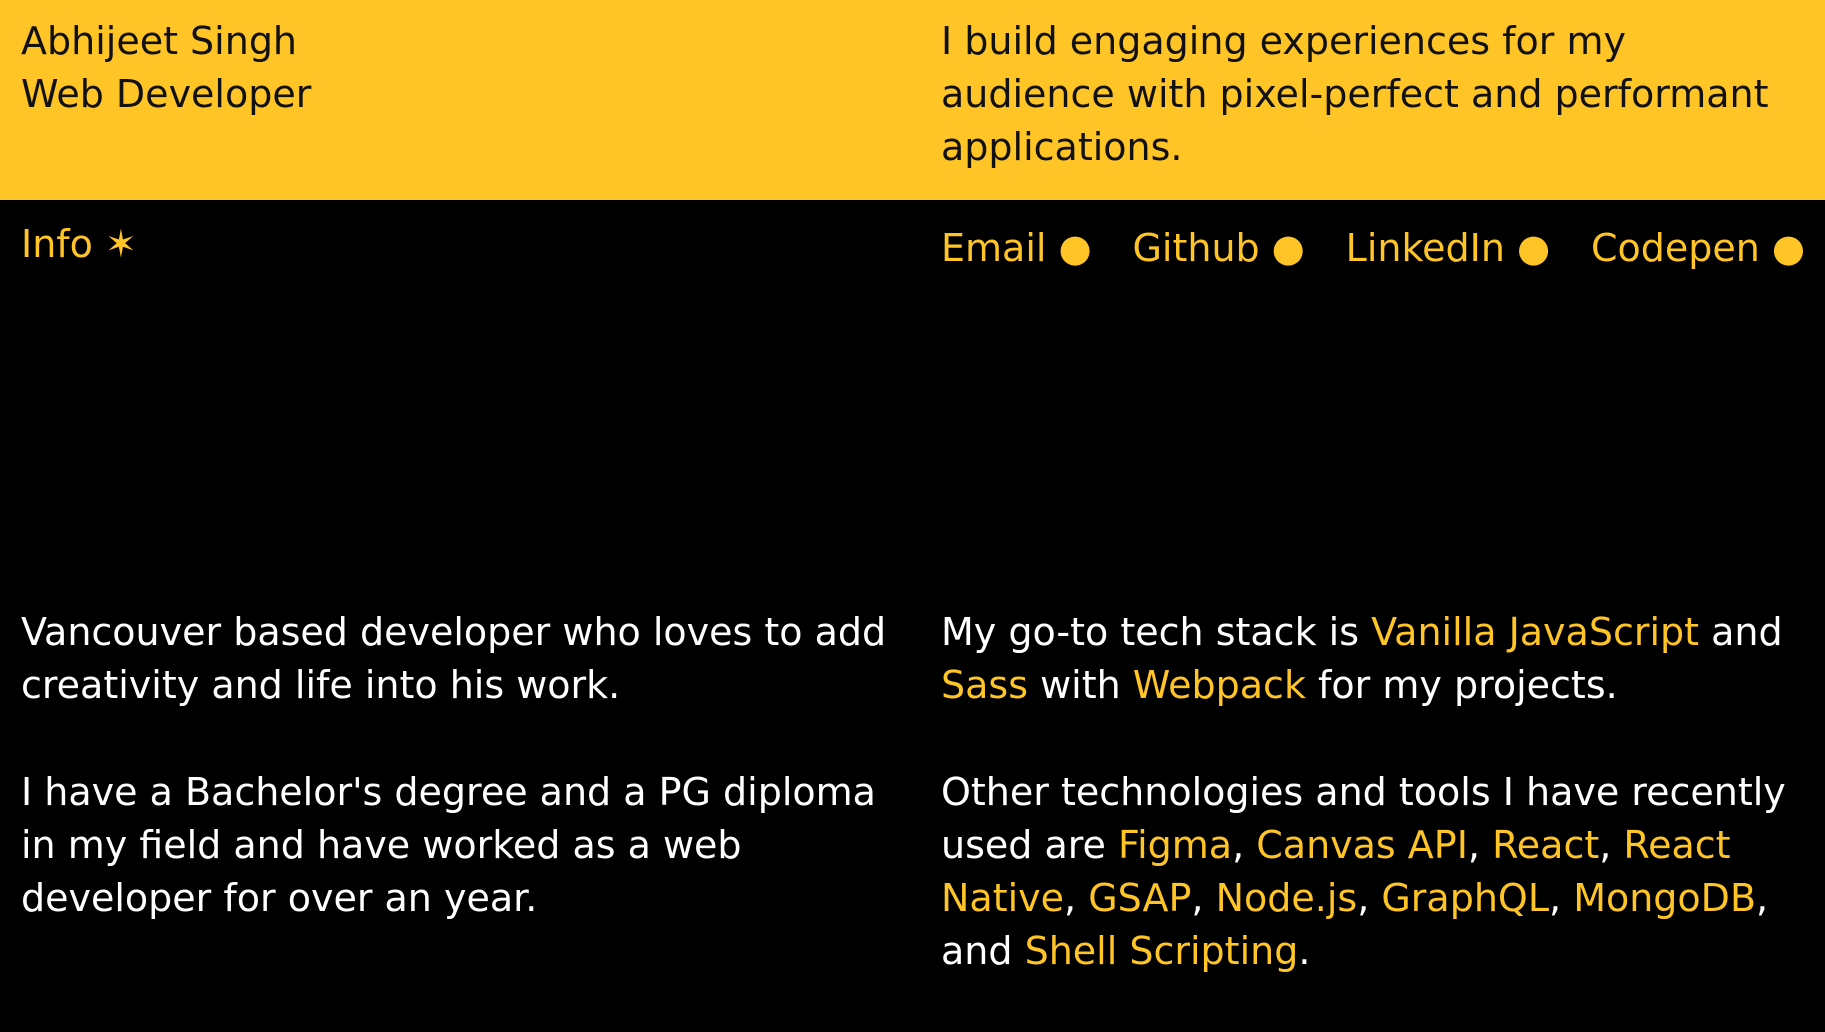 The image size is (1825, 1032). I want to click on tool-figma: Figma, so click(1175, 845).